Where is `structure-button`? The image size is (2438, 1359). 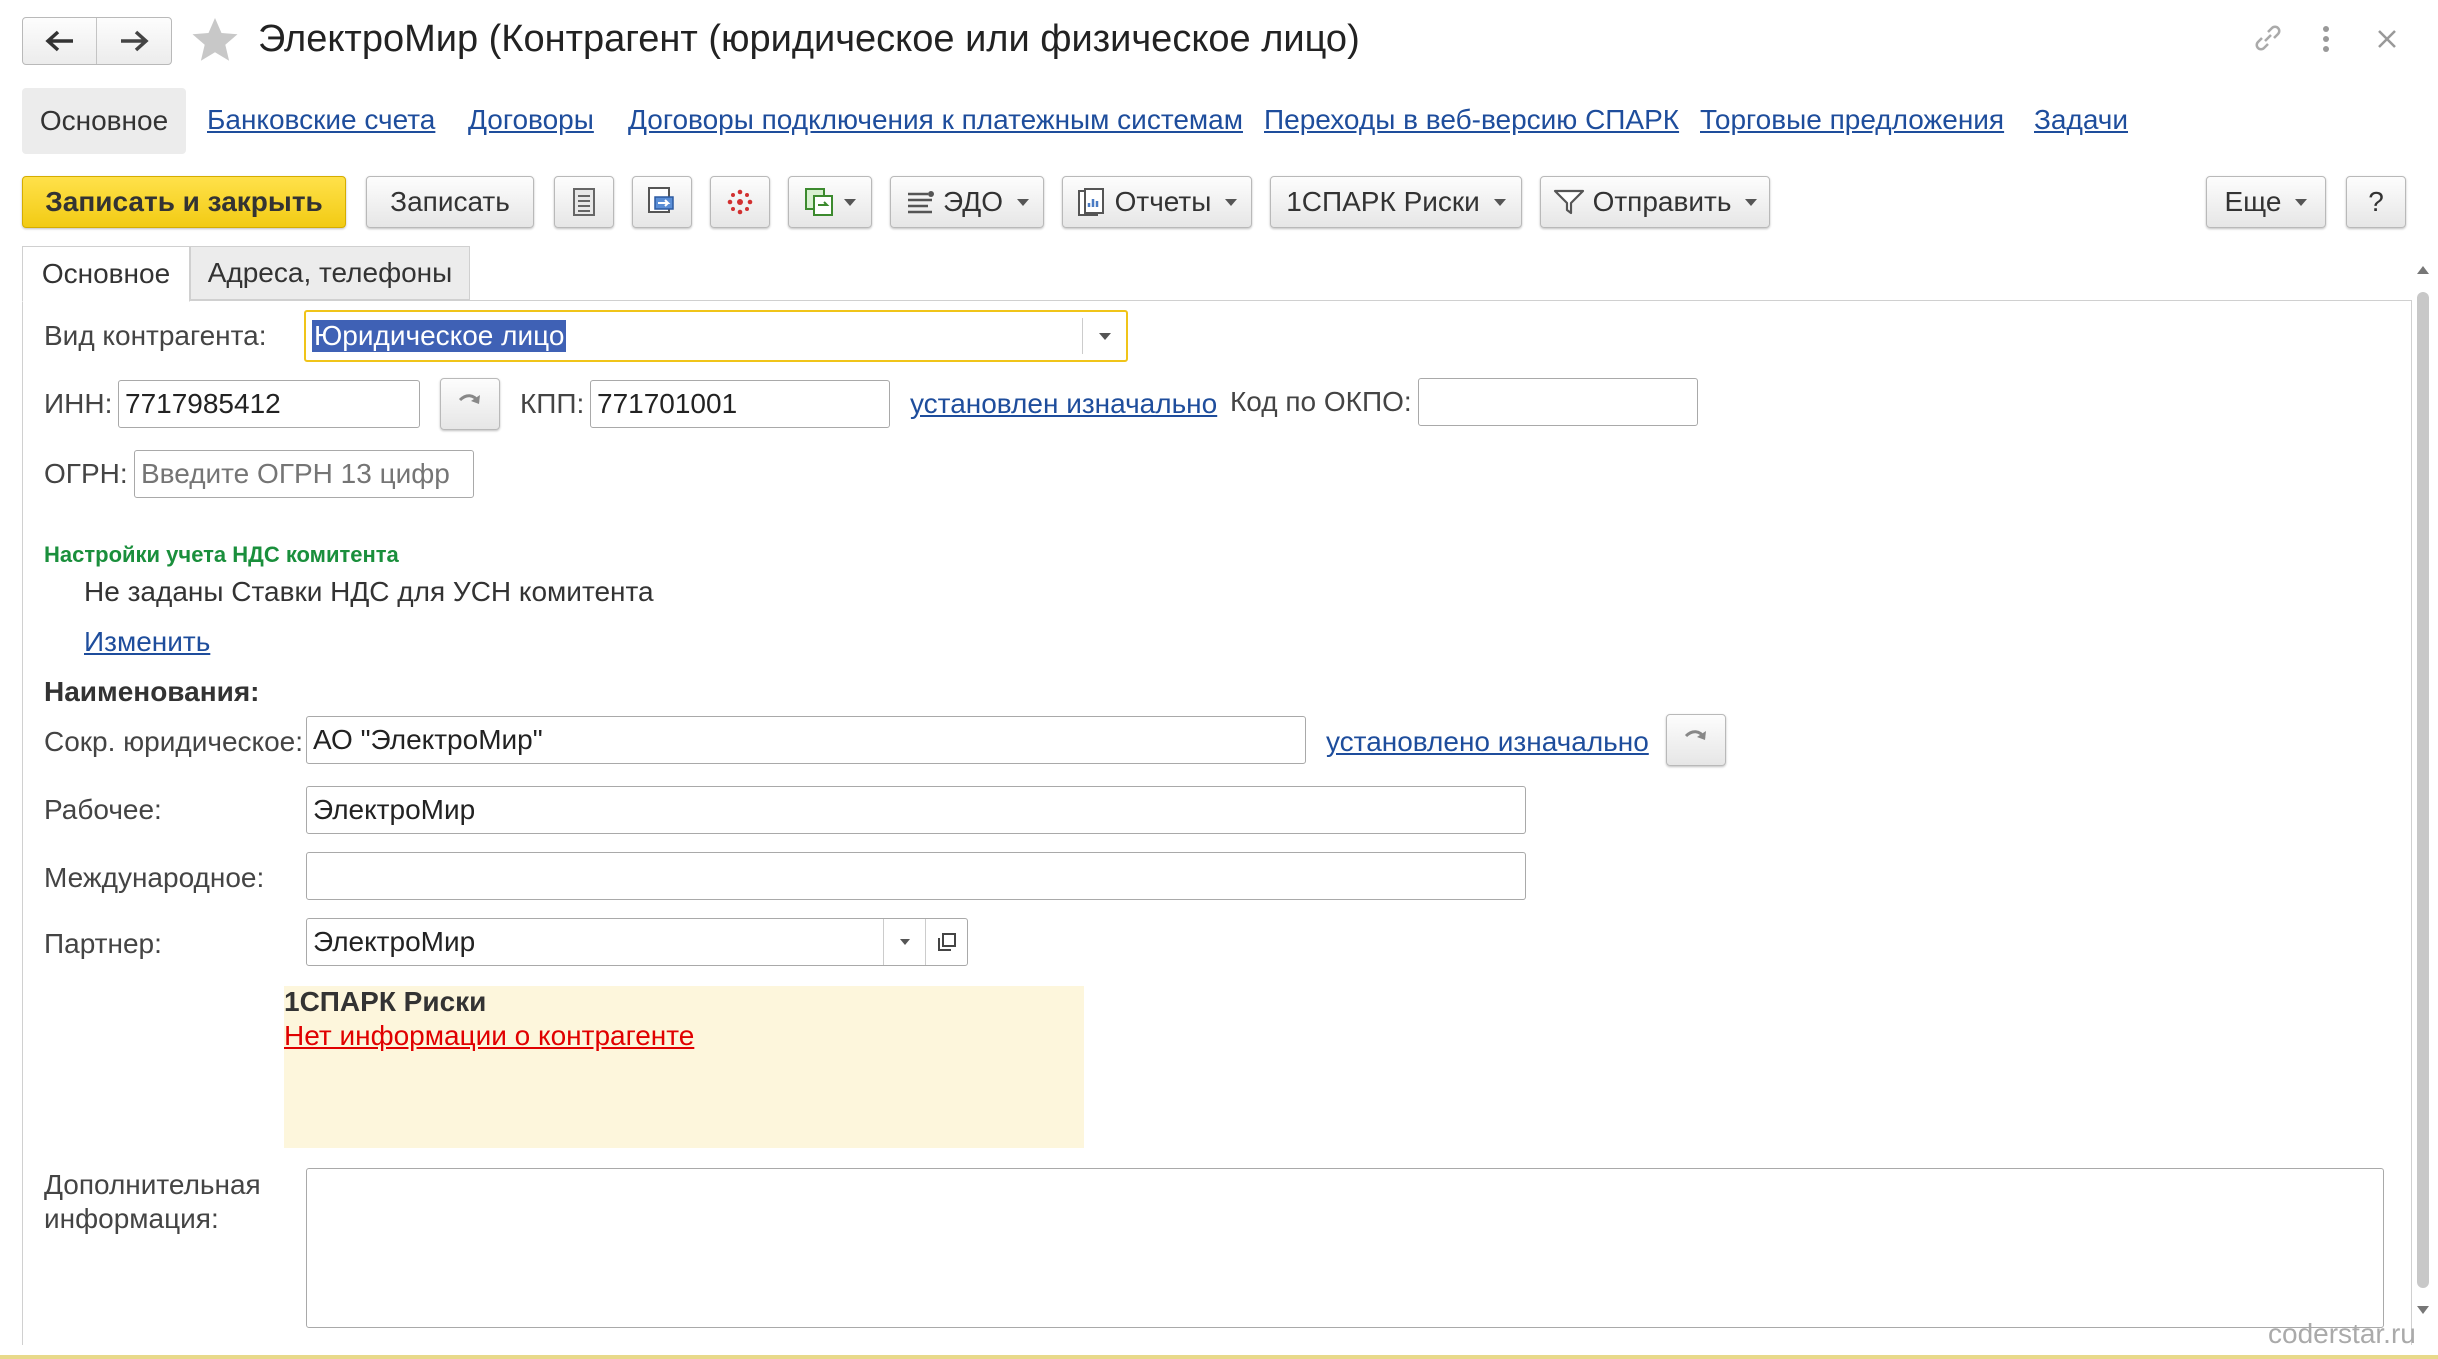
structure-button is located at coordinates (740, 202).